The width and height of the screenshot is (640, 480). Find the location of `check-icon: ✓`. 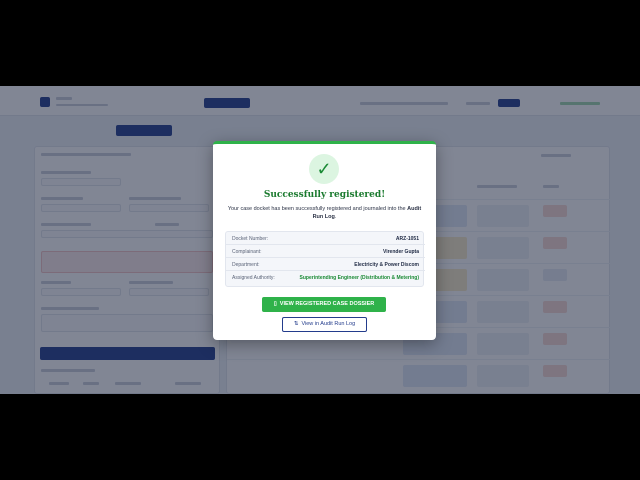

check-icon: ✓ is located at coordinates (324, 169).